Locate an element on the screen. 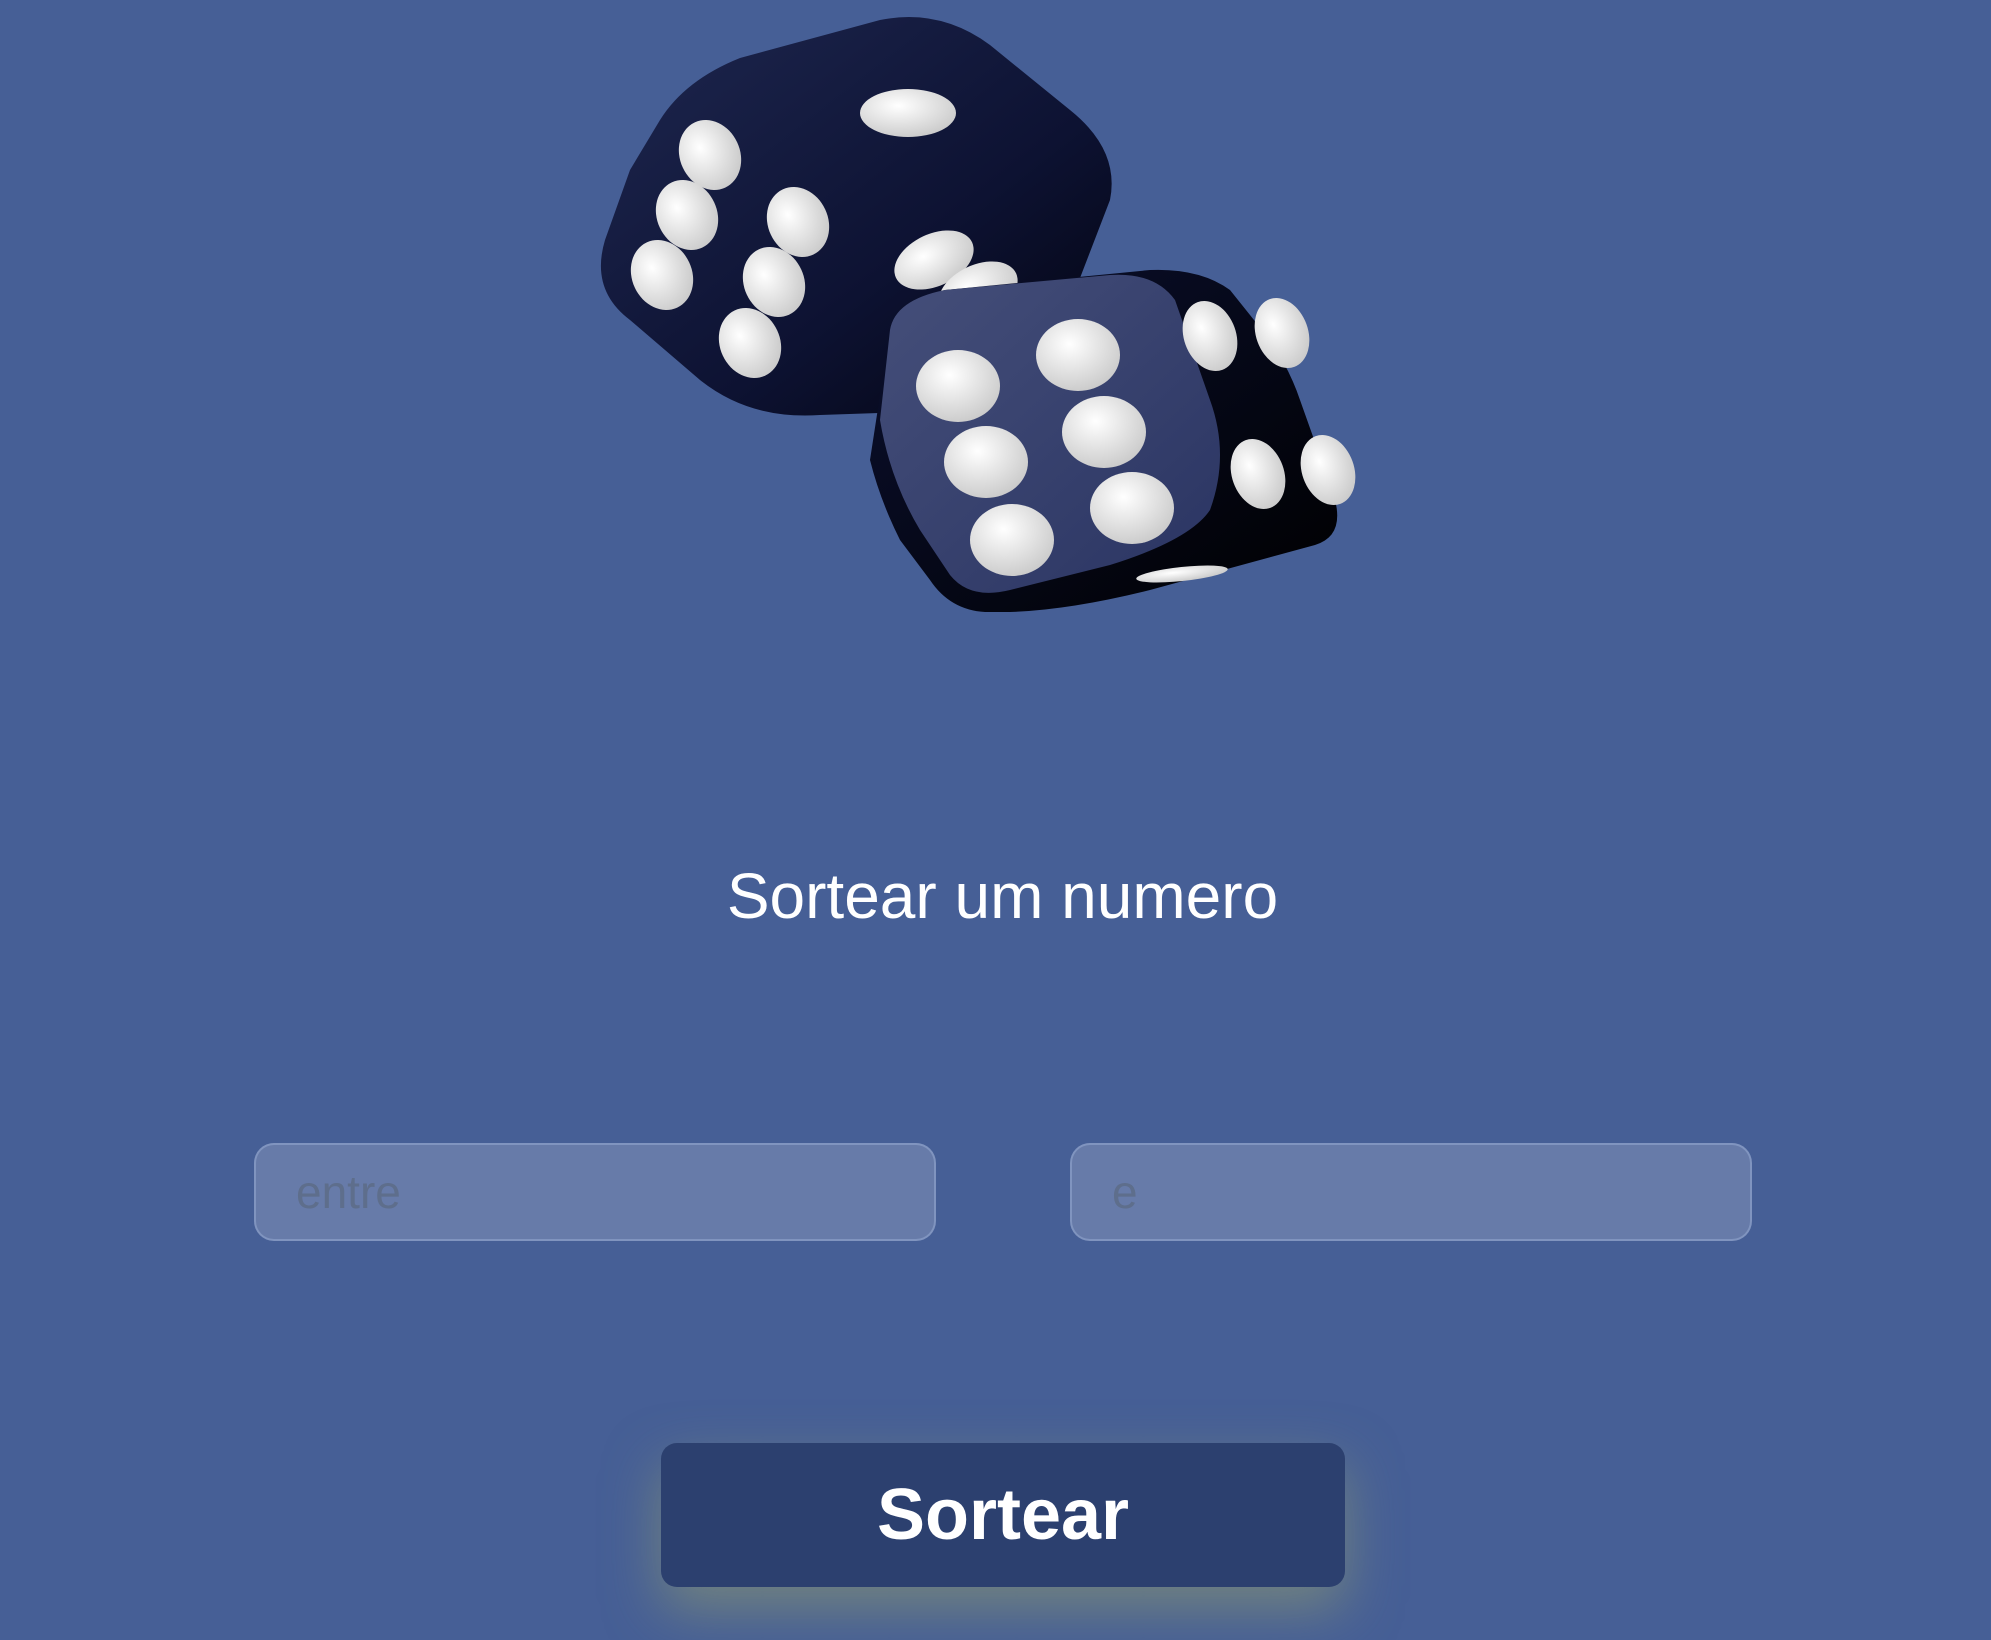 This screenshot has width=1991, height=1640. range-max-input is located at coordinates (1411, 1192).